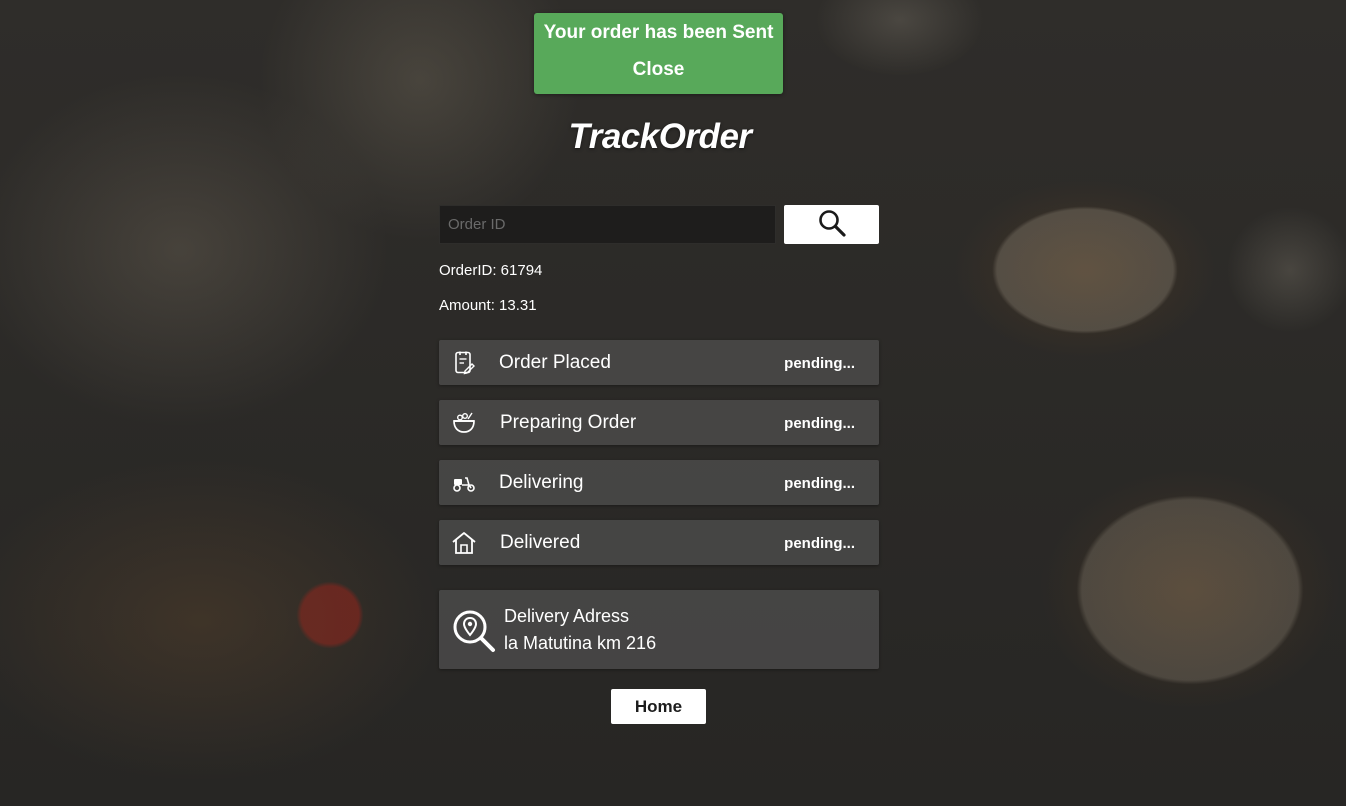  I want to click on food-bowl-icon, so click(464, 423).